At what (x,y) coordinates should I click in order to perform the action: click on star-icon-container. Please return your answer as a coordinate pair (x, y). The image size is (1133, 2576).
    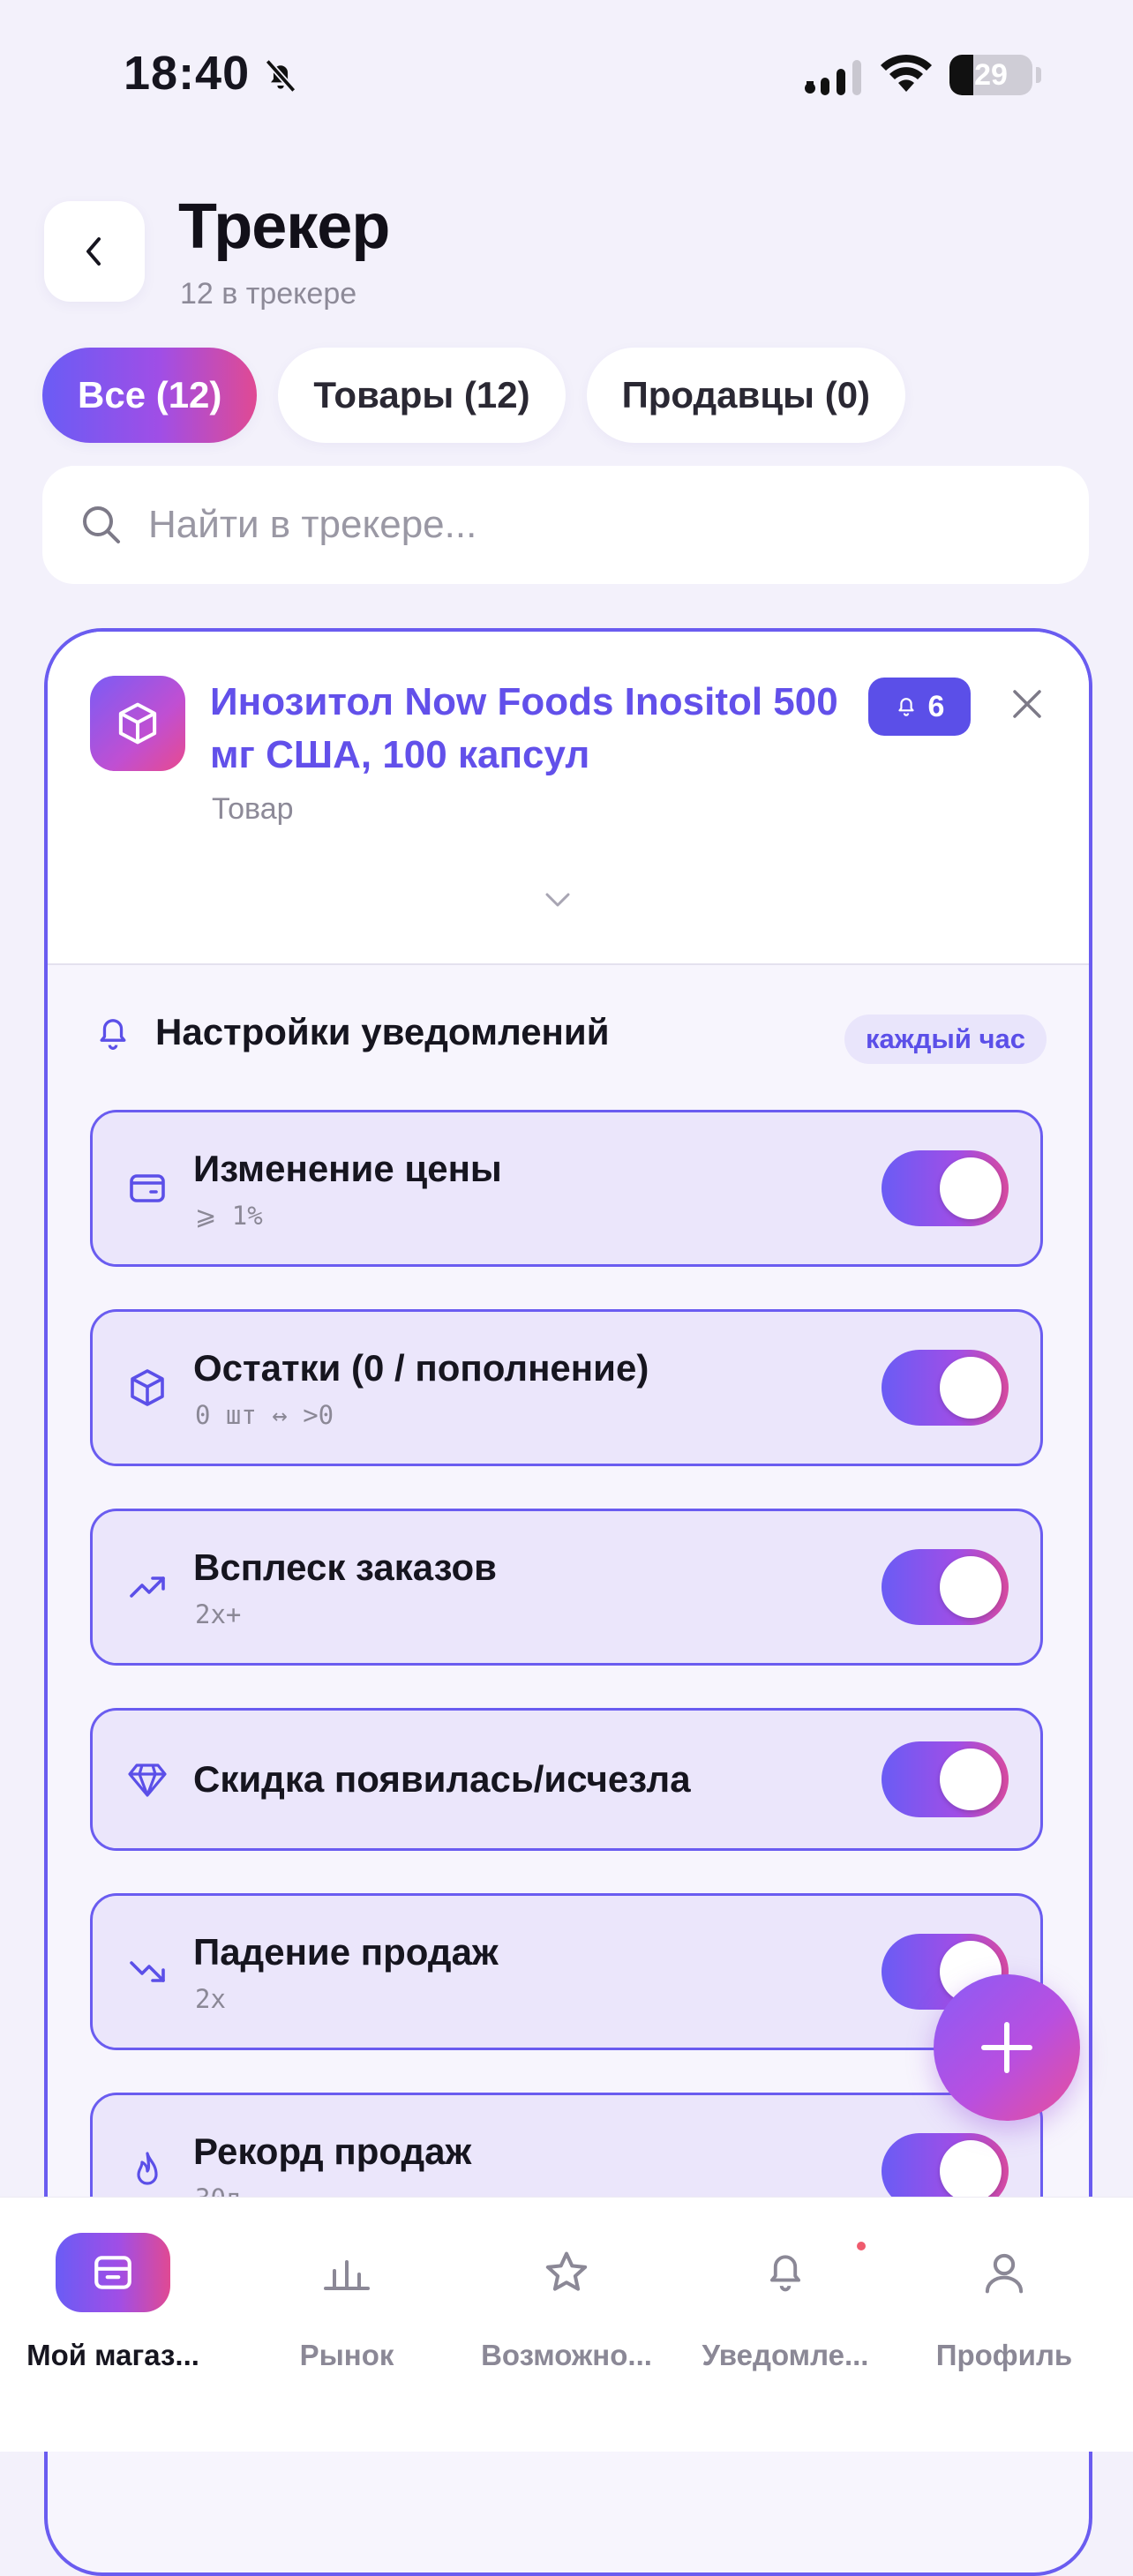
    Looking at the image, I should click on (566, 2273).